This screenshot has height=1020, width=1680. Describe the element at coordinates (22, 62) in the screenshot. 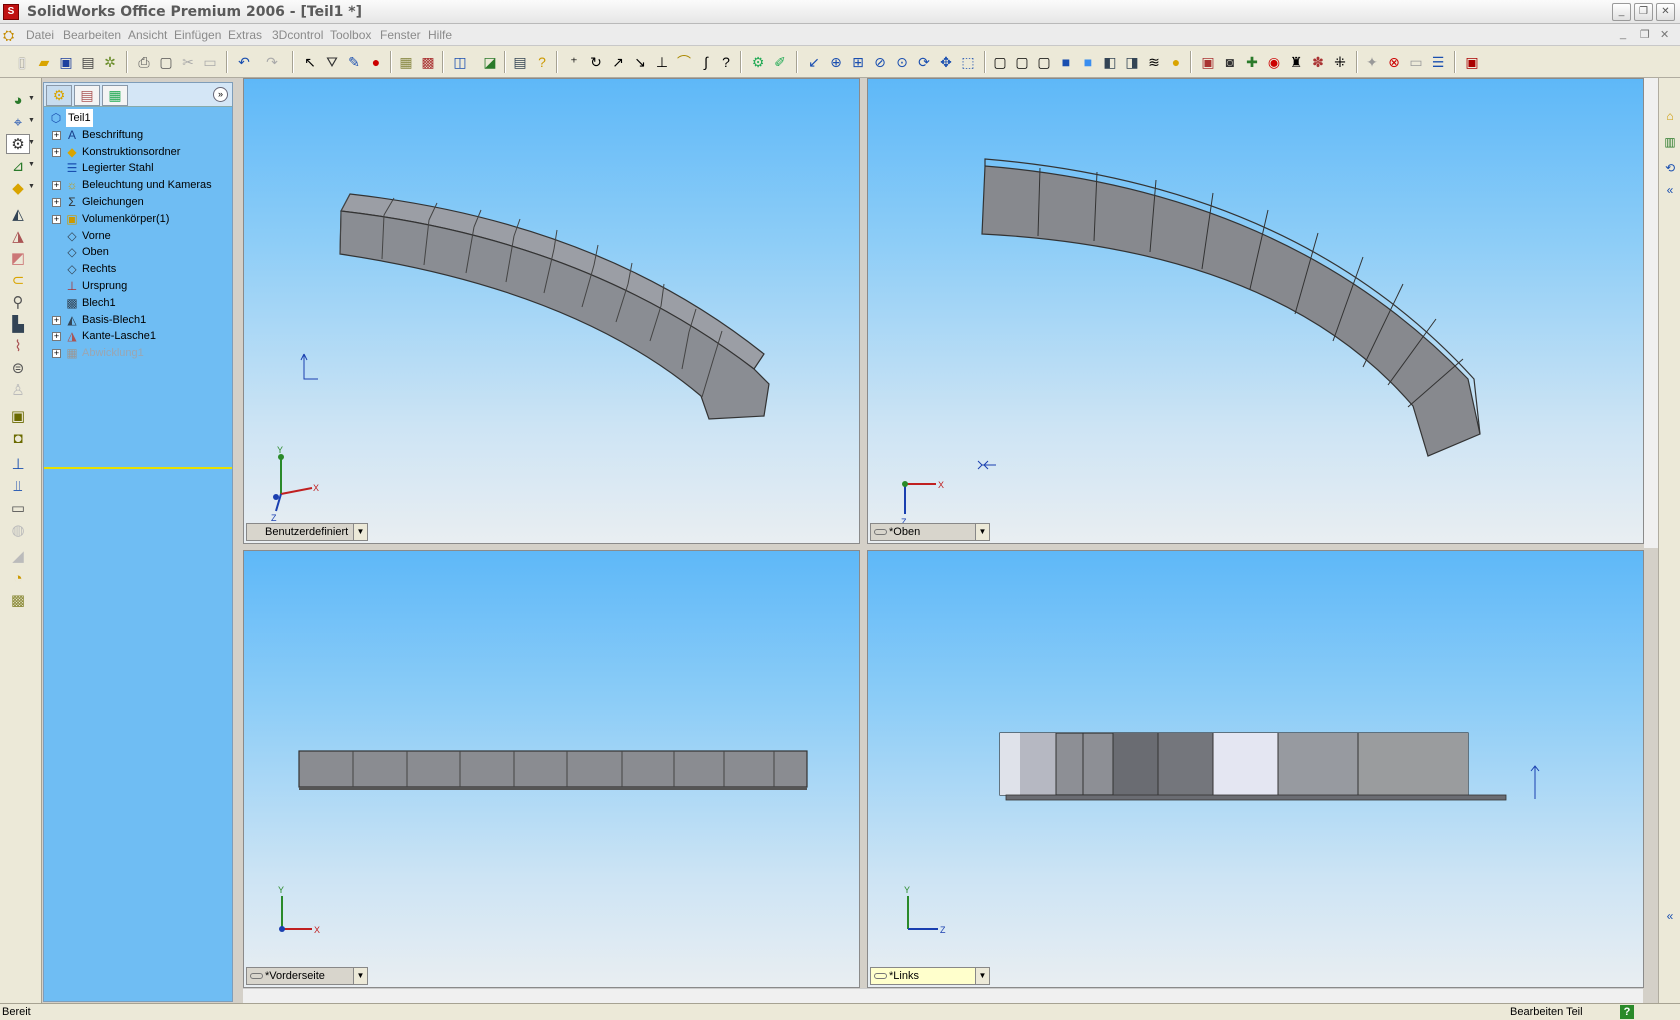

I see `new-icon: ▯` at that location.